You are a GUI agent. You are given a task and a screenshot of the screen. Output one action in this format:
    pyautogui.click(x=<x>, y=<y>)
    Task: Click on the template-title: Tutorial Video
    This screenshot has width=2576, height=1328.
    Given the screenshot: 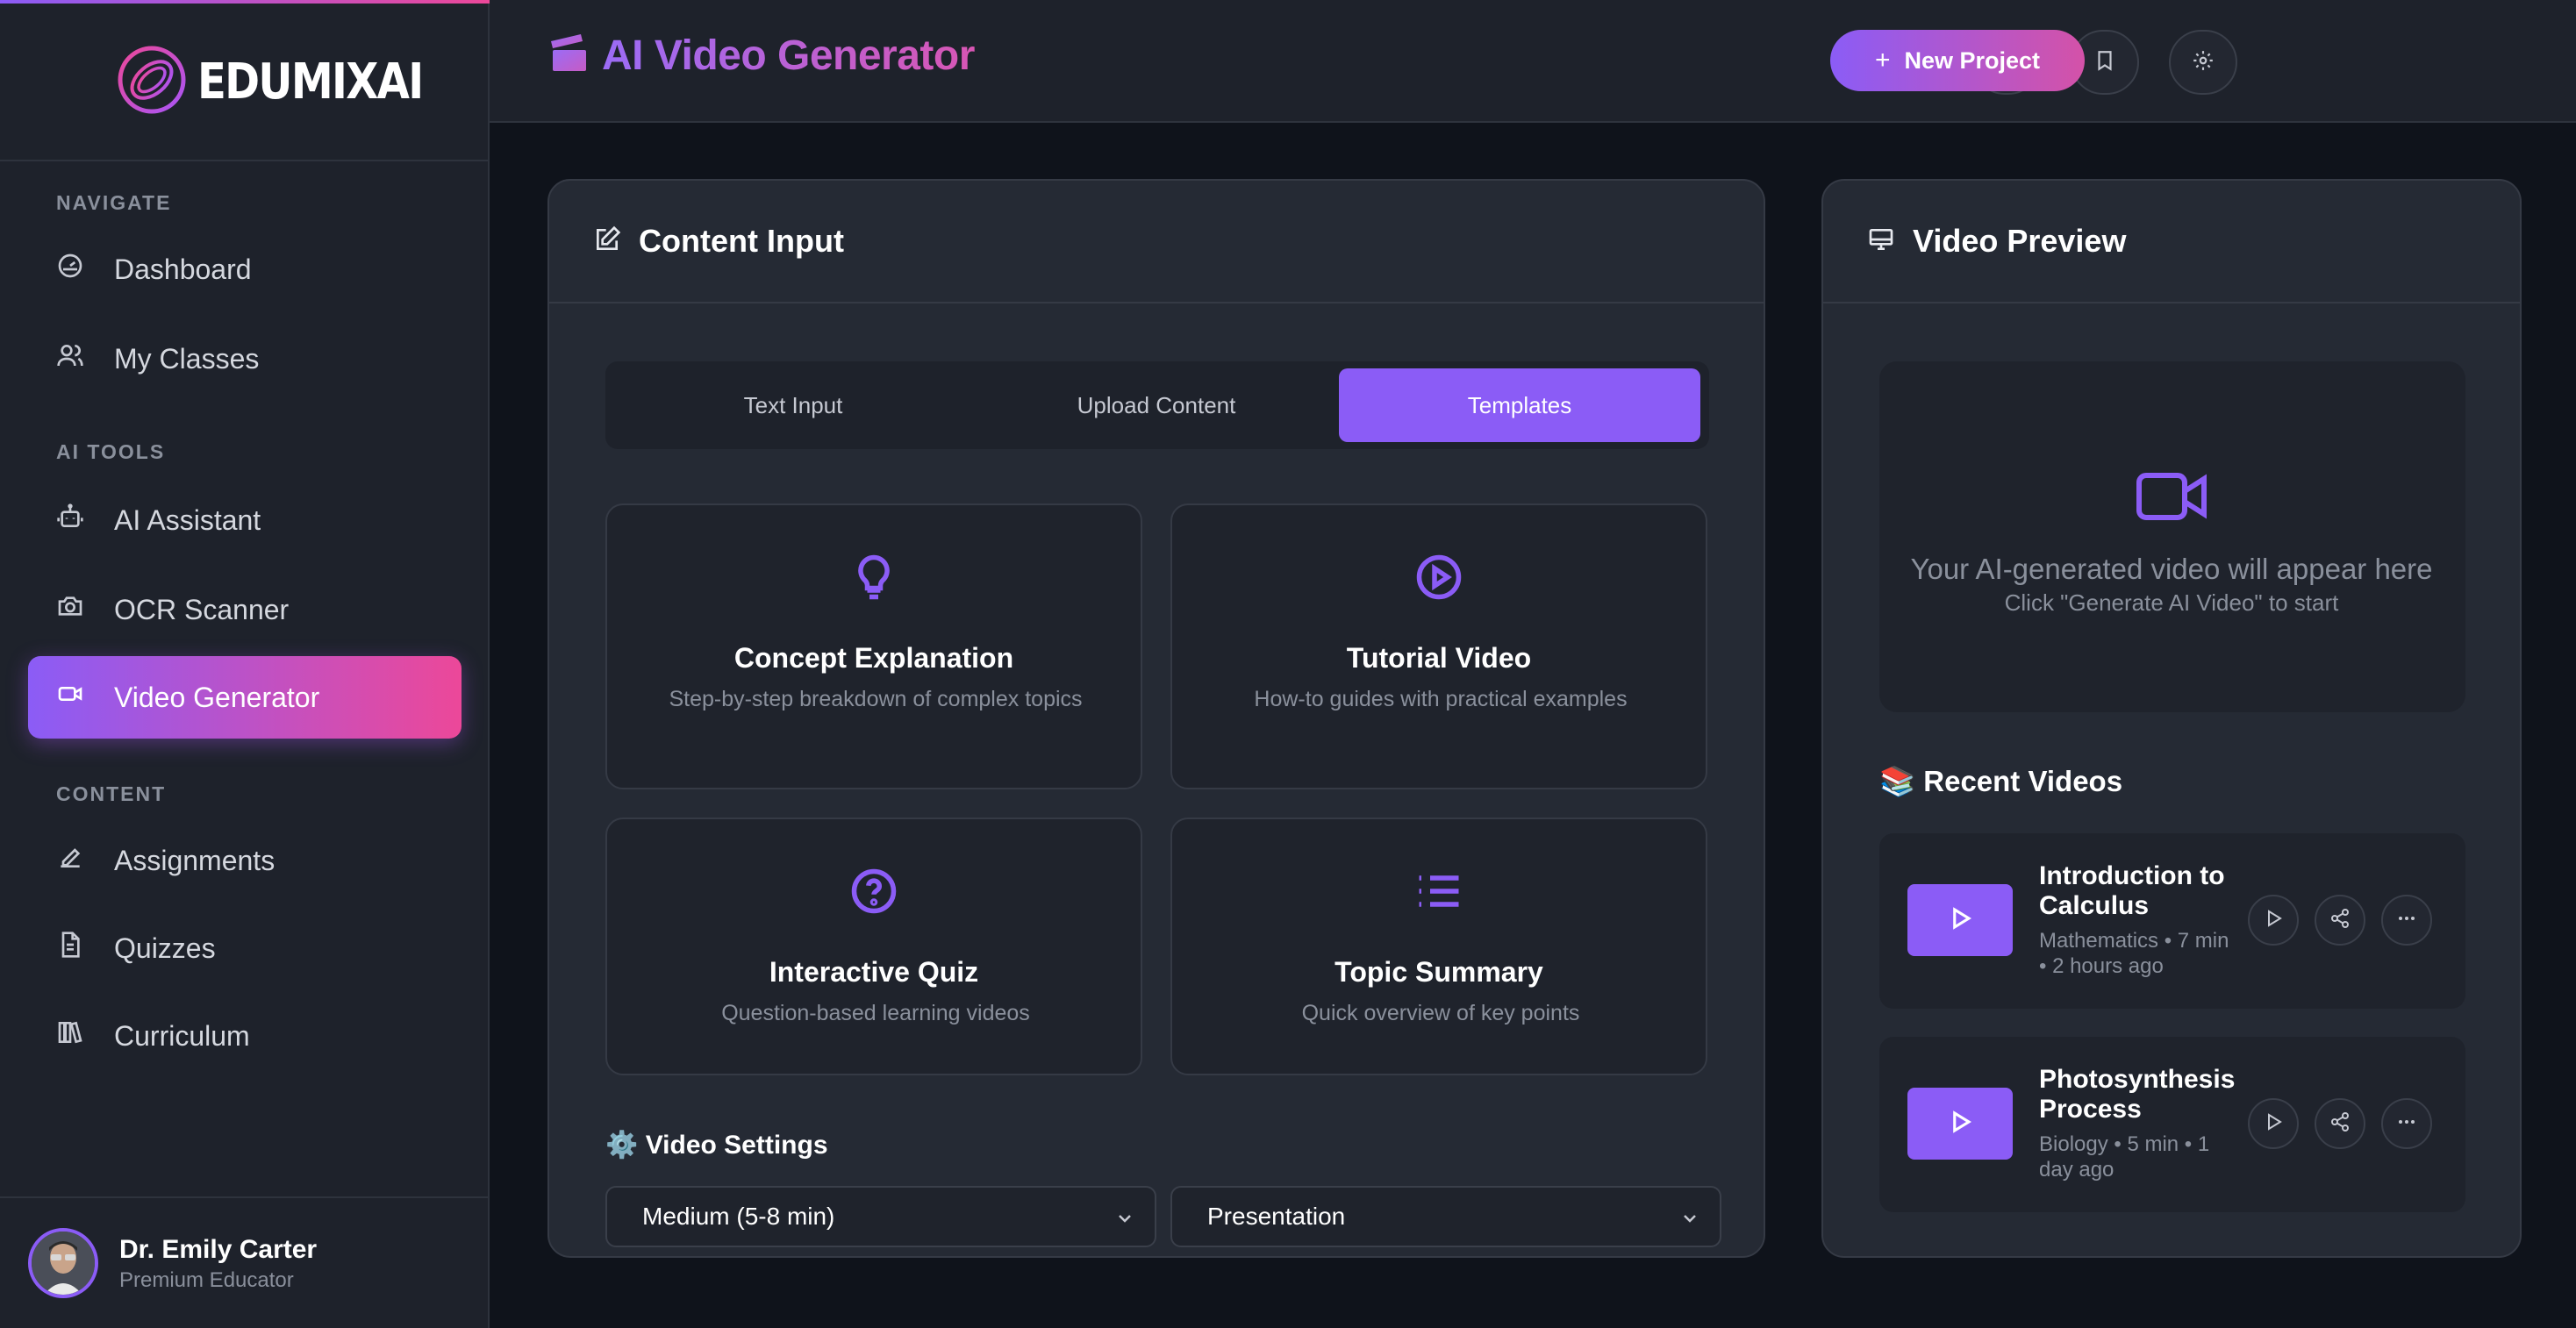 What is the action you would take?
    pyautogui.click(x=1439, y=658)
    